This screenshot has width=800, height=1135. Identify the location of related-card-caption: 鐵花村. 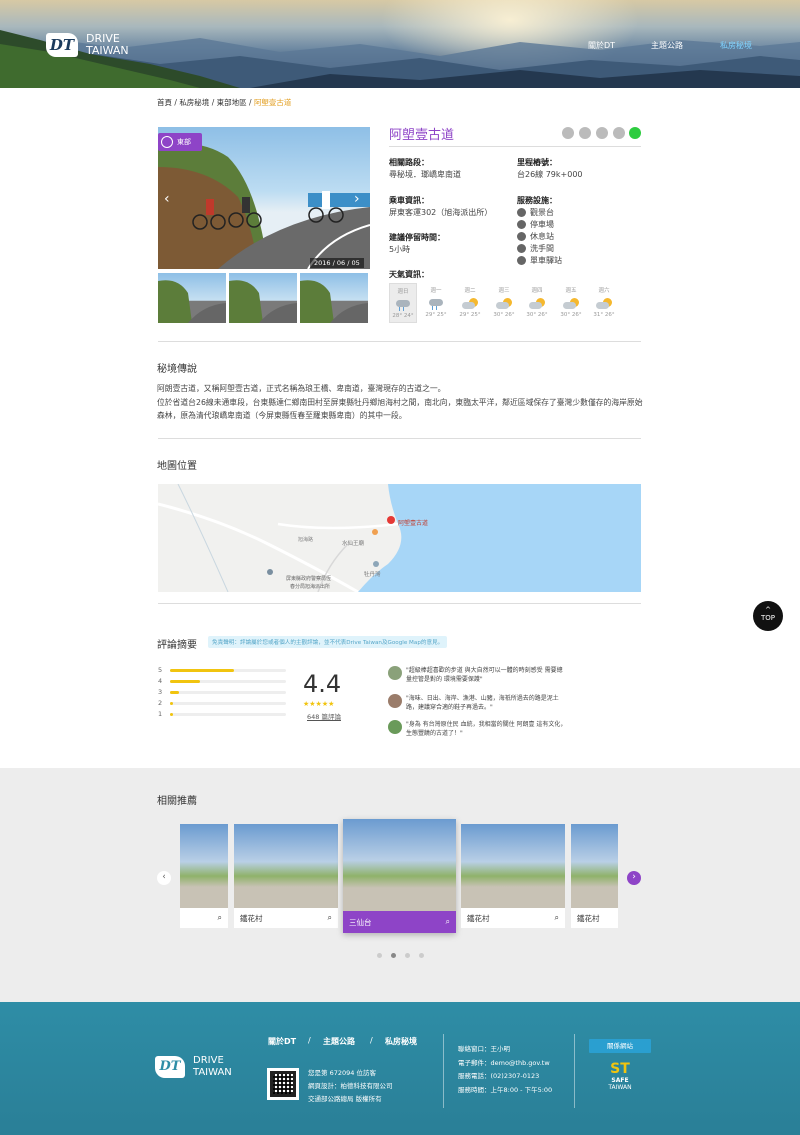
(594, 918).